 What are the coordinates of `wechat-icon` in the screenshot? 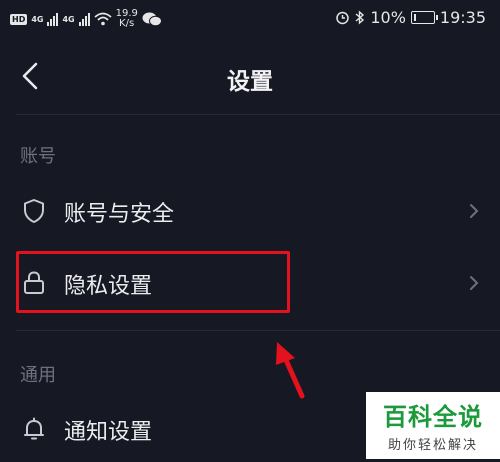 It's located at (152, 19).